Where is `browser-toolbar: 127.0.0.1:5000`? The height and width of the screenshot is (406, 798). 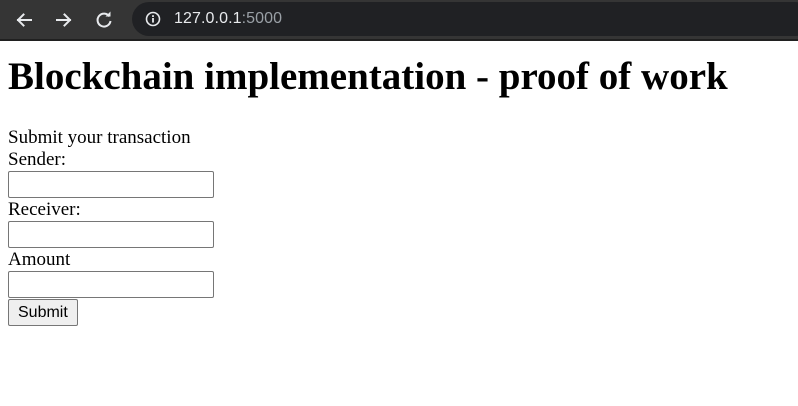 browser-toolbar: 127.0.0.1:5000 is located at coordinates (399, 20).